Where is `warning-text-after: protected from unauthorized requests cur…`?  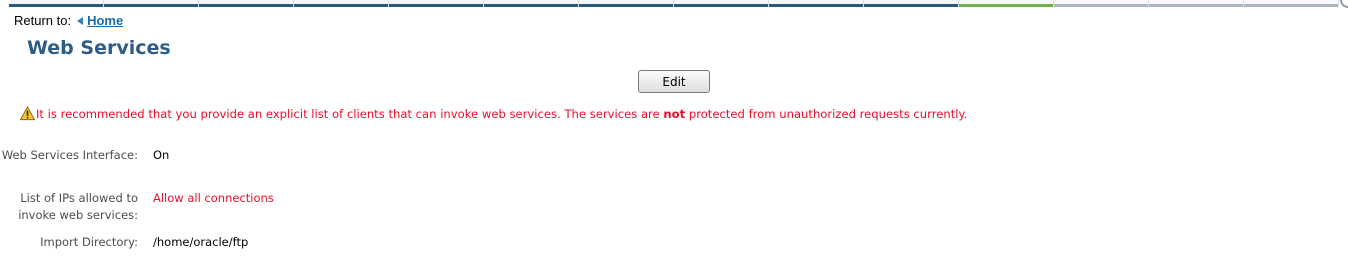 warning-text-after: protected from unauthorized requests cur… is located at coordinates (826, 113).